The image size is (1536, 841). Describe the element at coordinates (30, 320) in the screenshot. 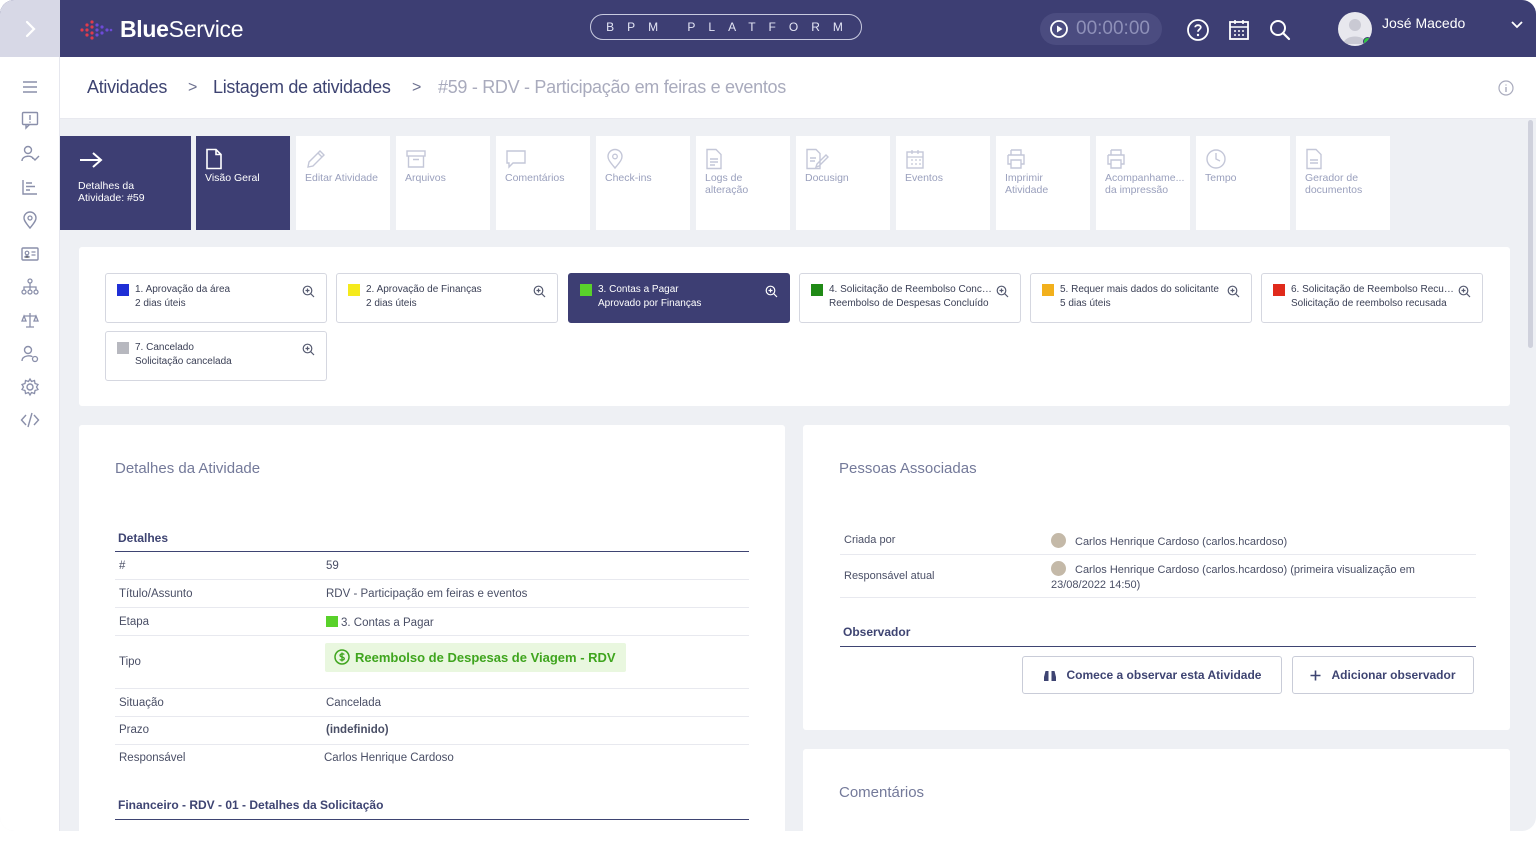

I see `scale-icon` at that location.